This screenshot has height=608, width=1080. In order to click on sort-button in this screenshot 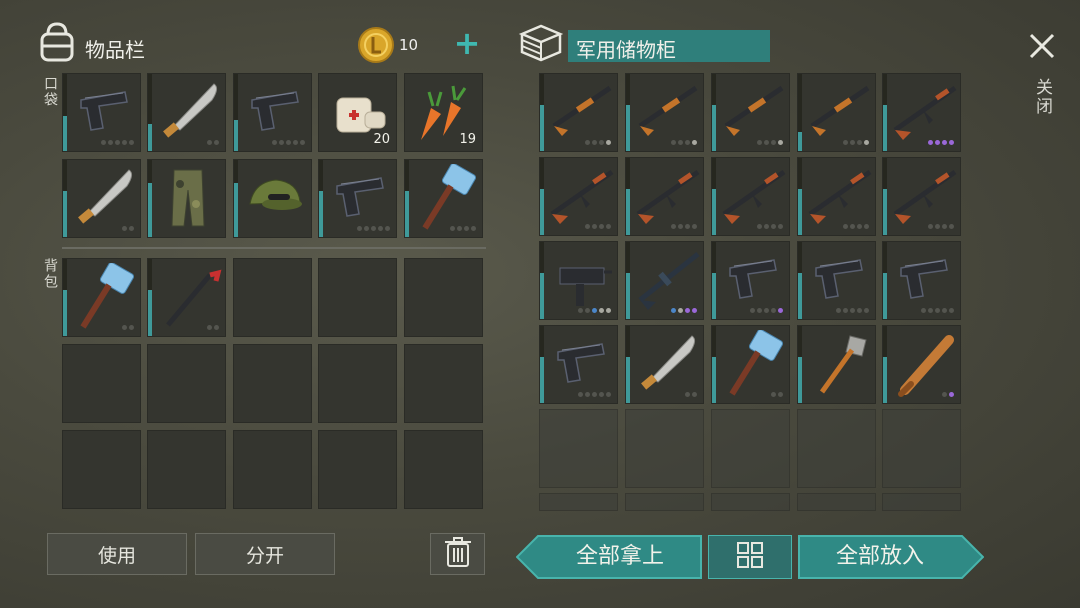, I will do `click(750, 557)`.